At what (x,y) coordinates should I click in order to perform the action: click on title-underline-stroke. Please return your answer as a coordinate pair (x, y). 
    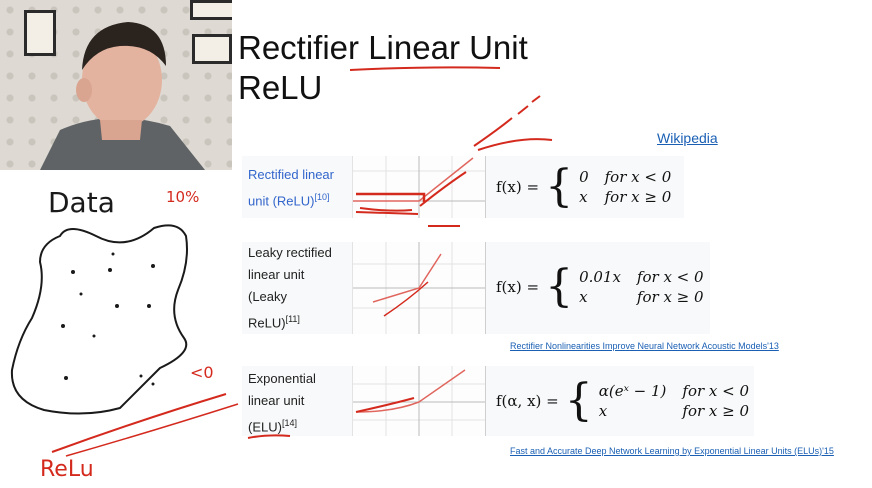
    Looking at the image, I should click on (425, 68).